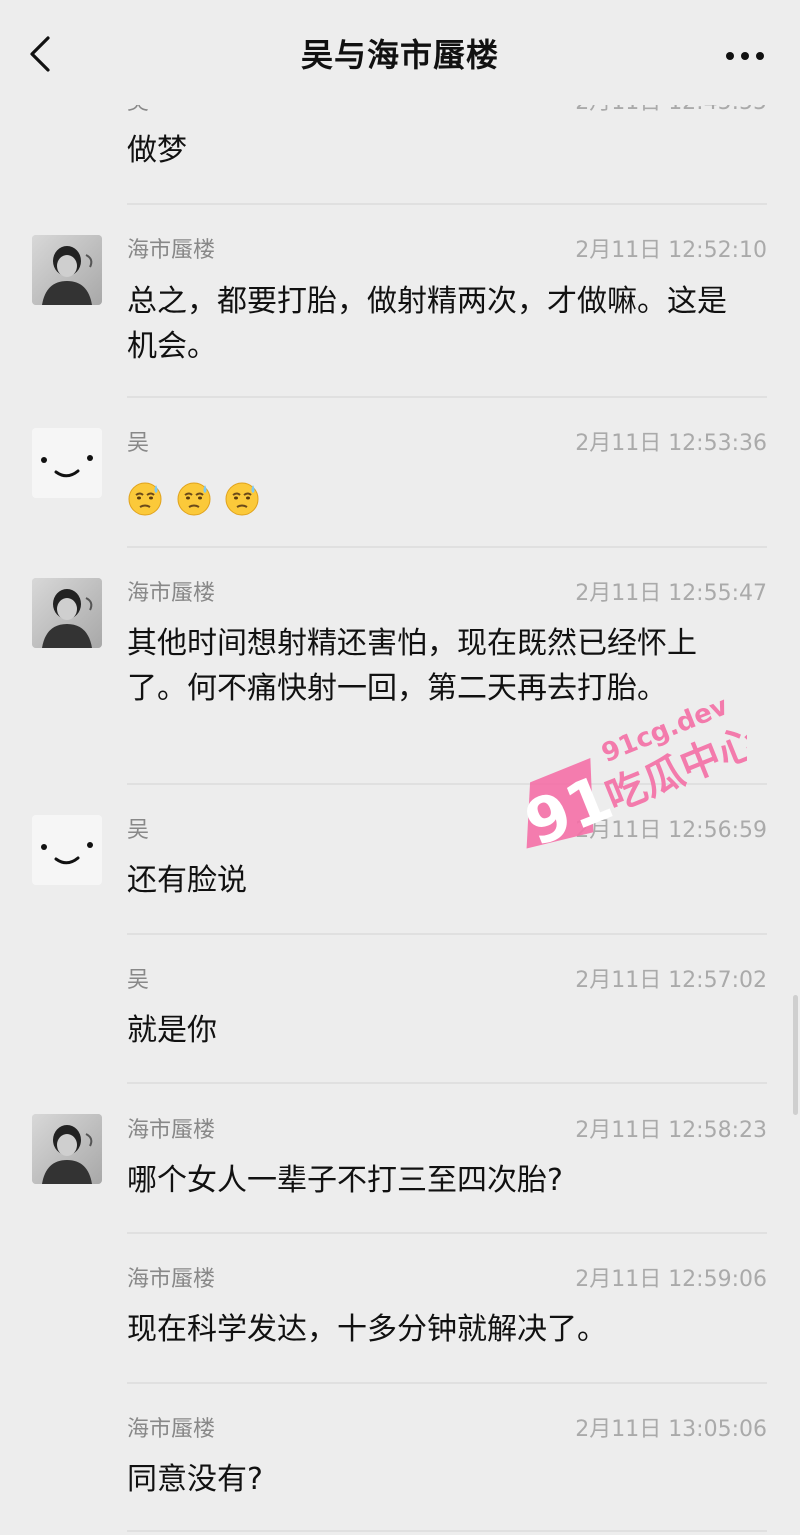  What do you see at coordinates (671, 830) in the screenshot?
I see `message-time: 2月11日 12:56:59` at bounding box center [671, 830].